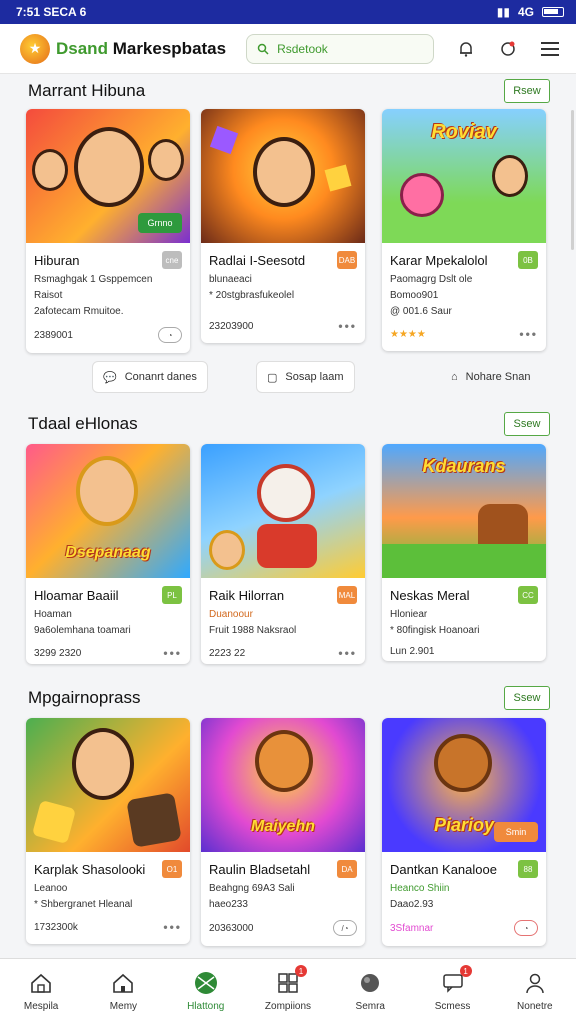 The width and height of the screenshot is (576, 1024). Describe the element at coordinates (420, 888) in the screenshot. I see `card-line: Heanco Shiin` at that location.